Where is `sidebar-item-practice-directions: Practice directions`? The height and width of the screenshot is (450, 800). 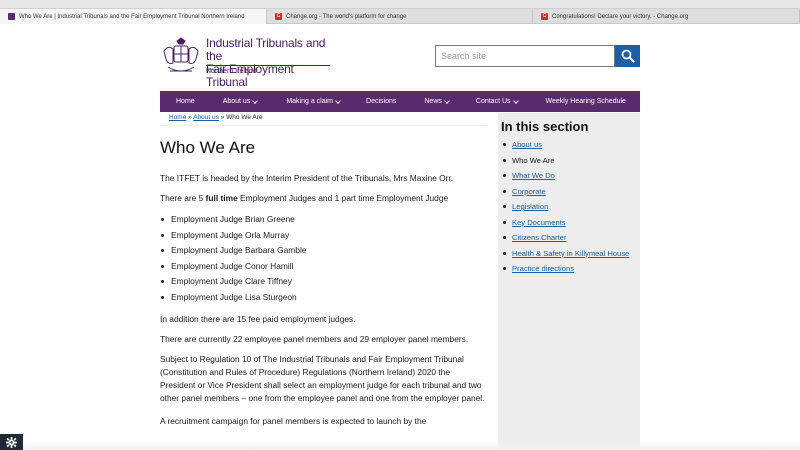 sidebar-item-practice-directions: Practice directions is located at coordinates (568, 268).